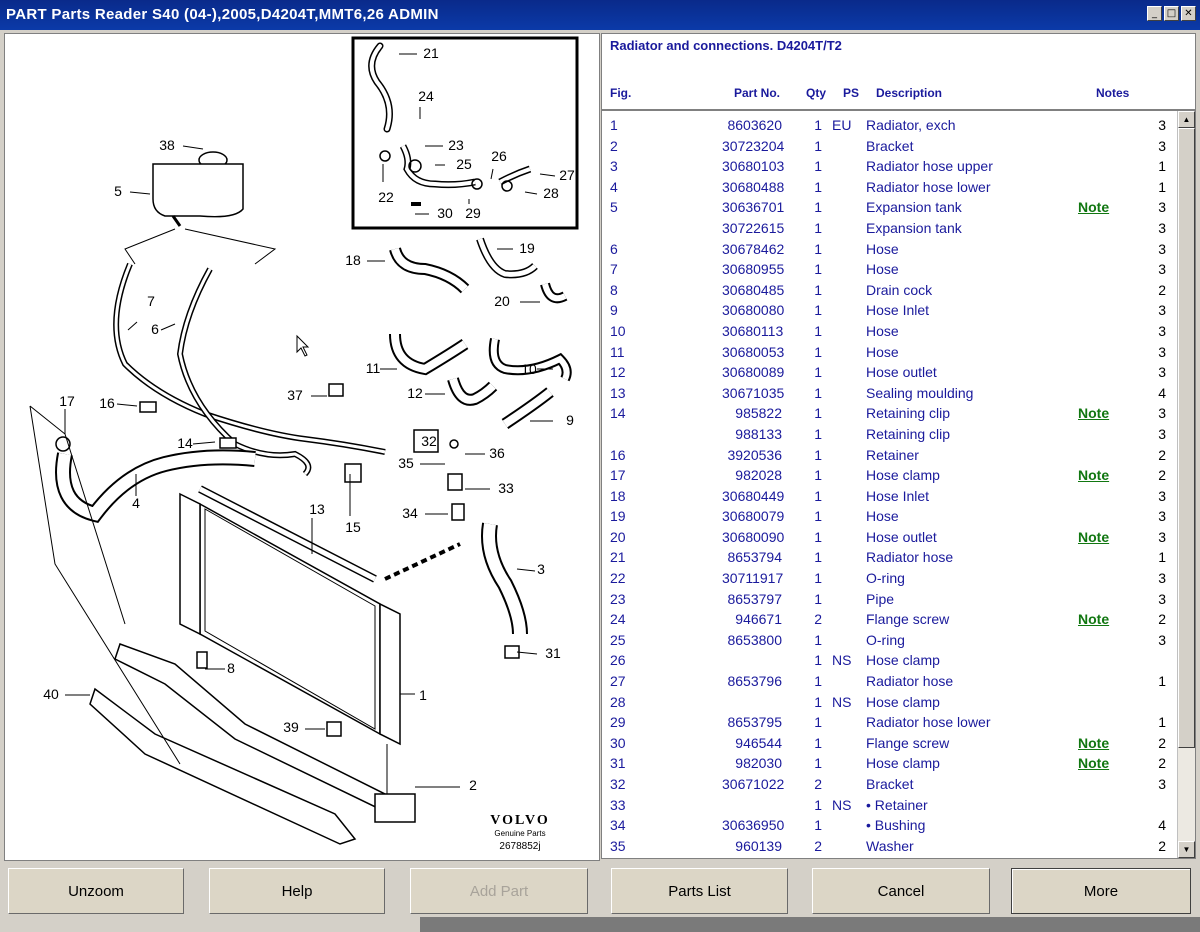 The height and width of the screenshot is (932, 1200). What do you see at coordinates (888, 722) in the screenshot?
I see `table-row: 29 8653795 1 Radiator hose lower 1` at bounding box center [888, 722].